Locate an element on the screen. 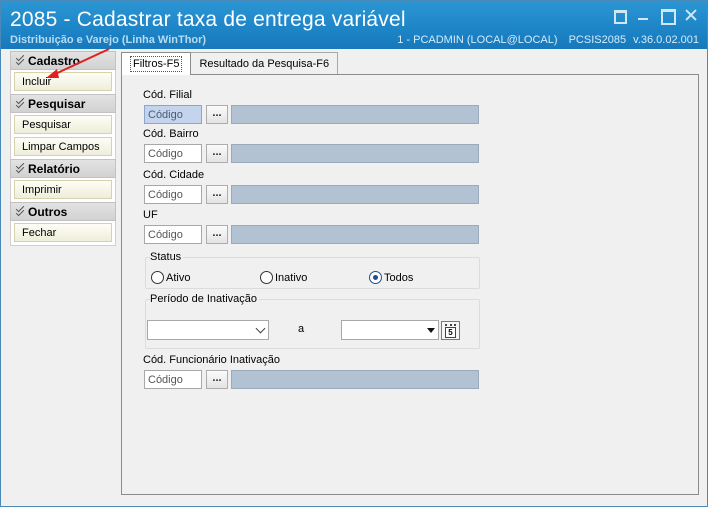  status-todos-radio: Todos is located at coordinates (391, 277).